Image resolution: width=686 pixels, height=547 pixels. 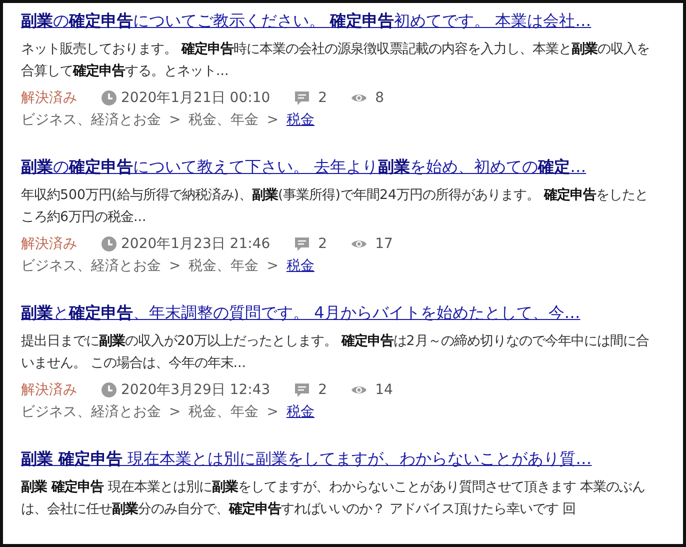 I want to click on post-date: 2020年1月23日 21:46, so click(x=195, y=244).